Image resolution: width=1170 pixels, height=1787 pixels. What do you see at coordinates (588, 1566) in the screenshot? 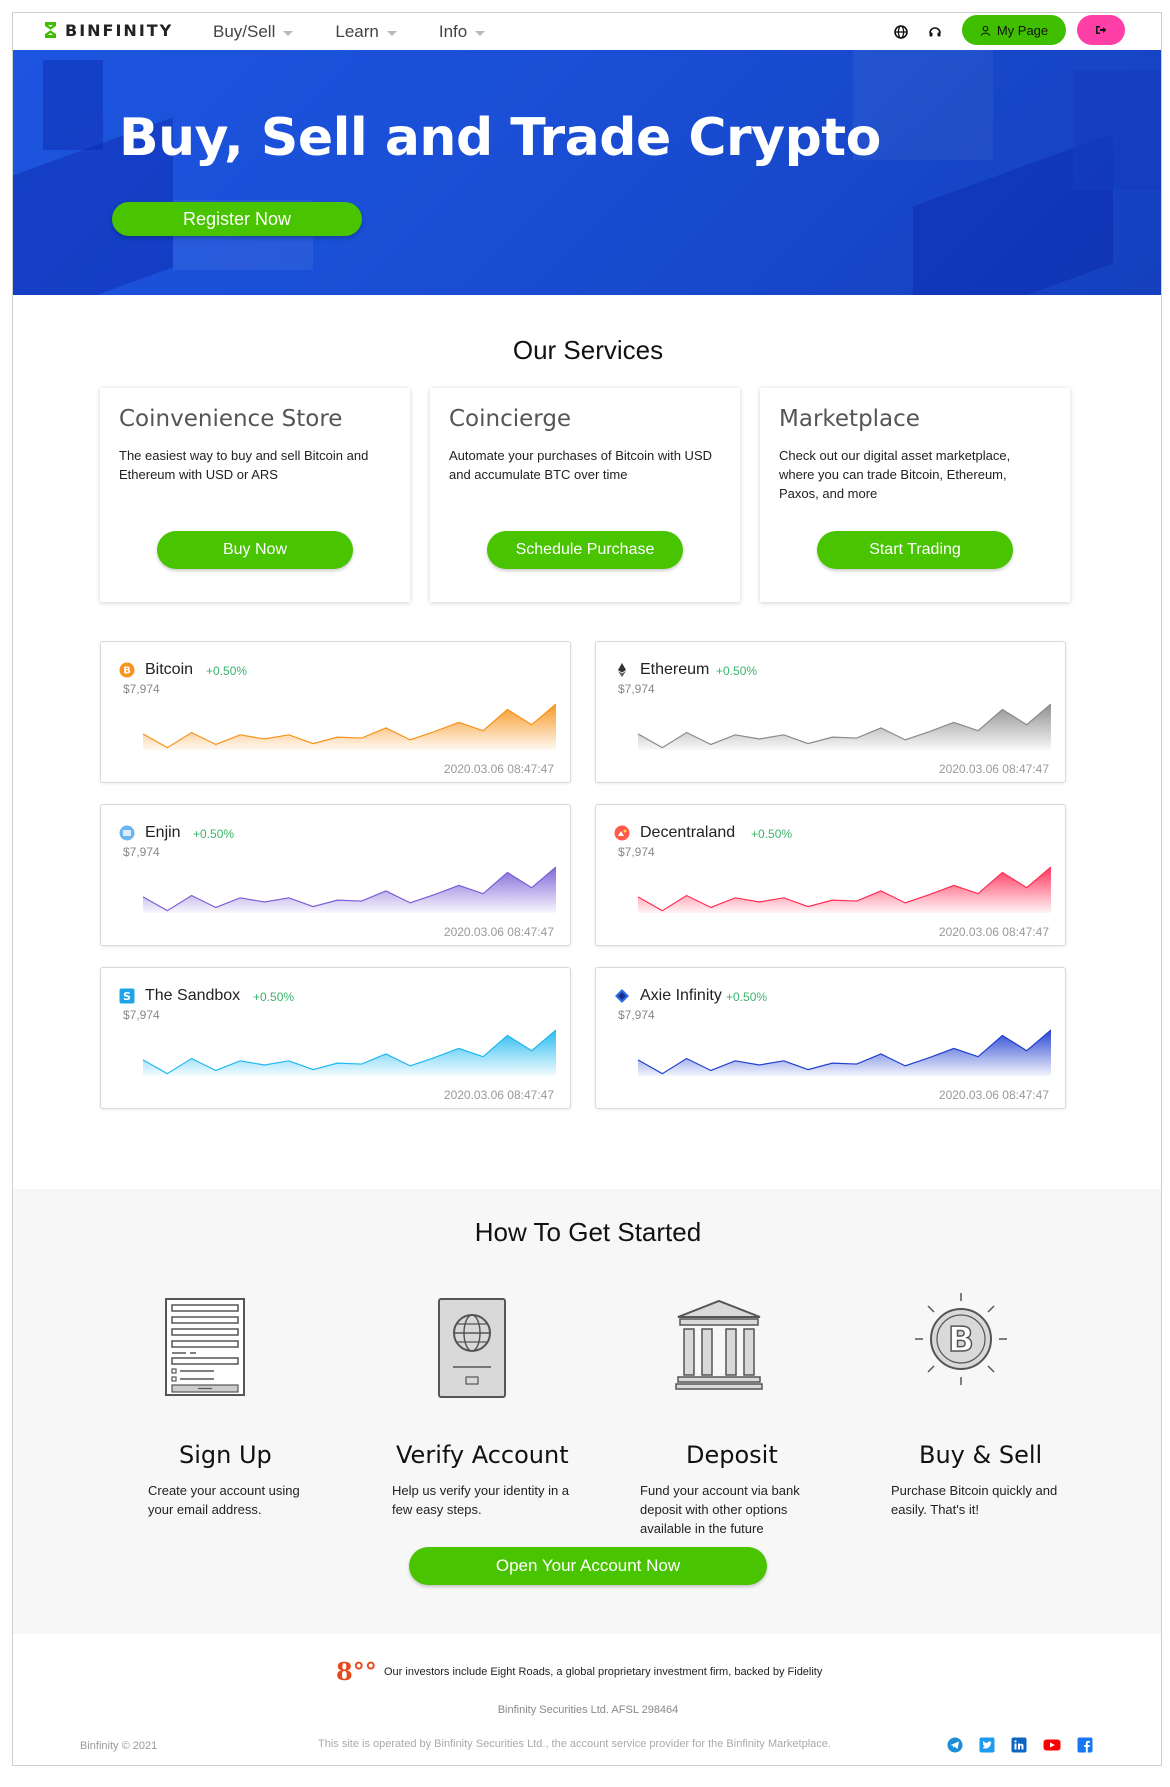
I see `open-account-button: Open Your Account Now` at bounding box center [588, 1566].